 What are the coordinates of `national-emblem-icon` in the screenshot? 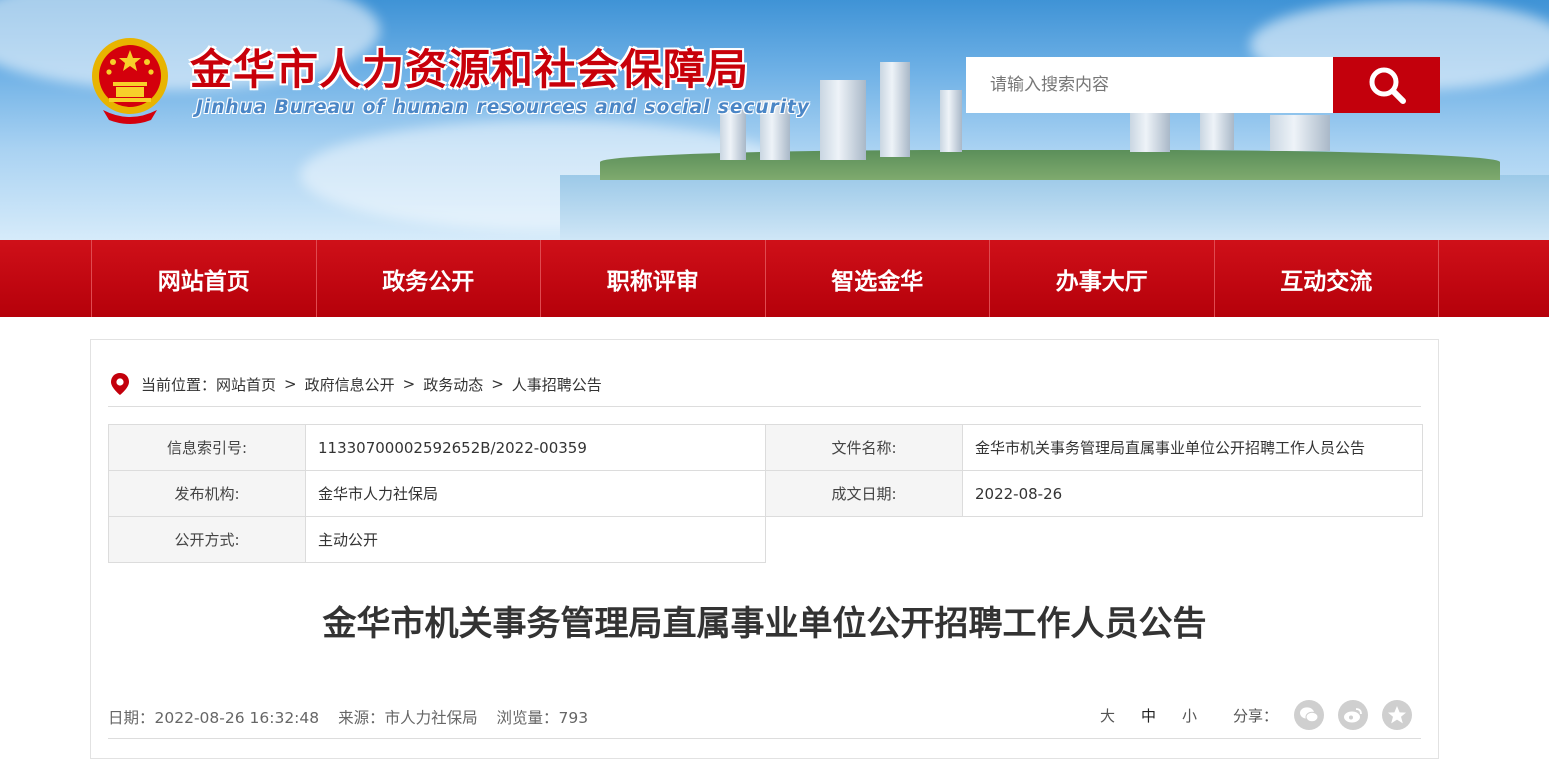 It's located at (130, 81).